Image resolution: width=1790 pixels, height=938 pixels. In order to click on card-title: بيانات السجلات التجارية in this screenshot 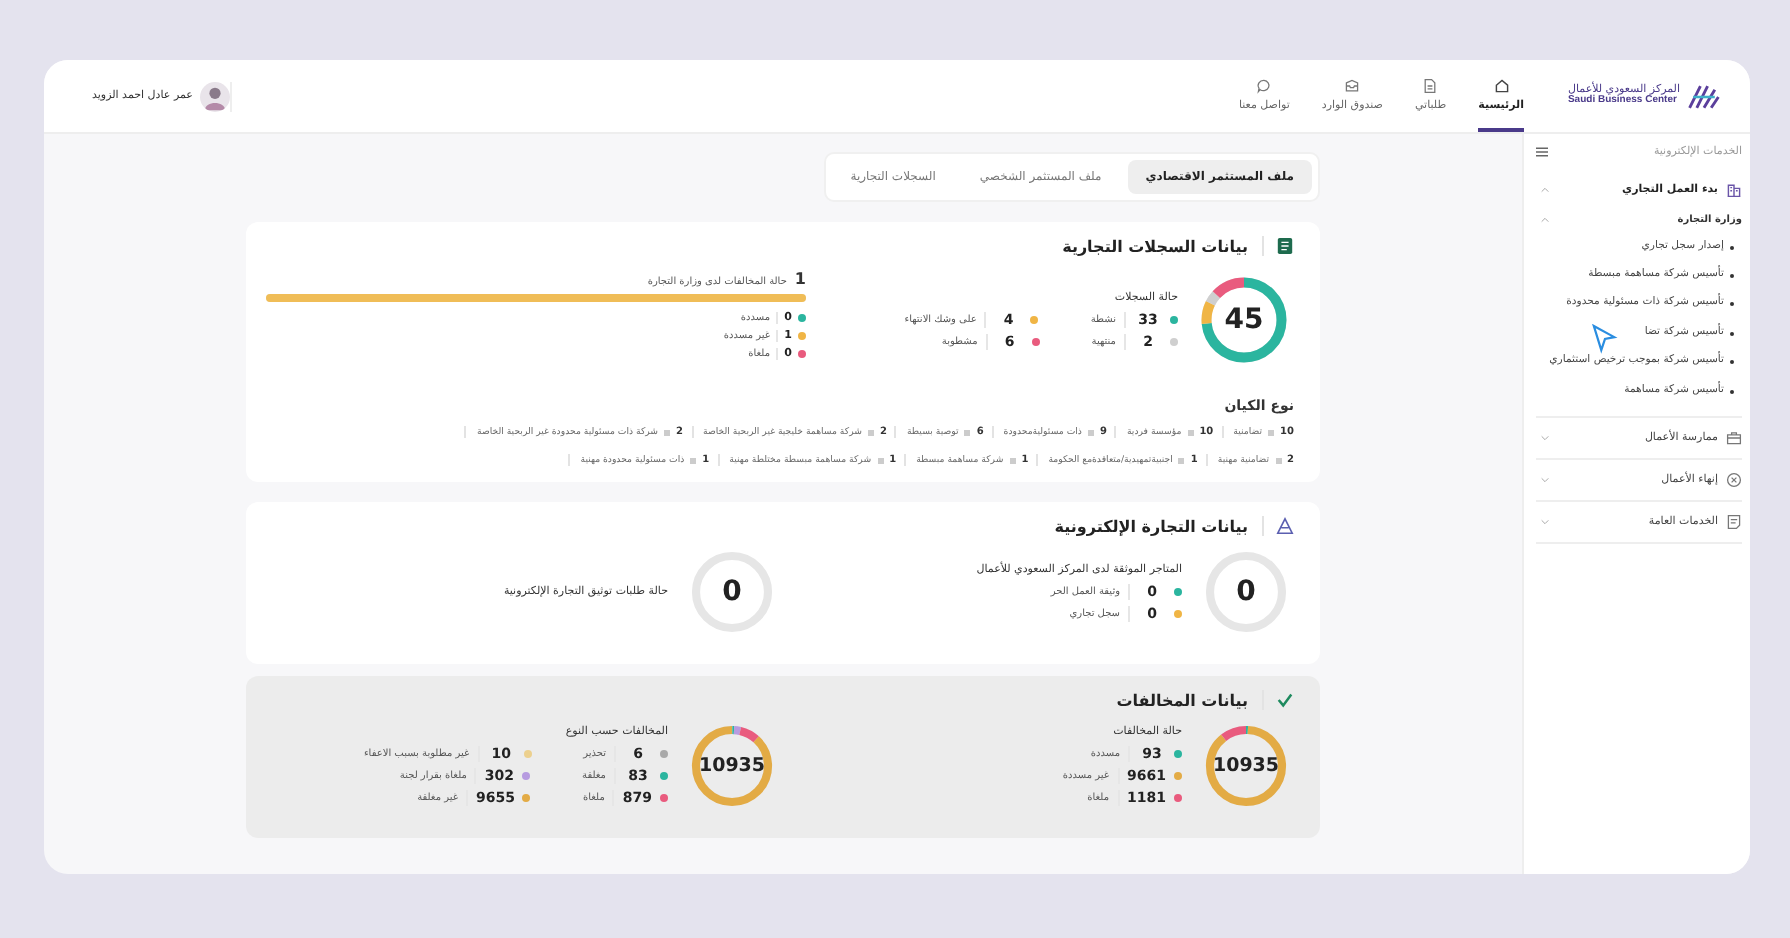, I will do `click(1155, 246)`.